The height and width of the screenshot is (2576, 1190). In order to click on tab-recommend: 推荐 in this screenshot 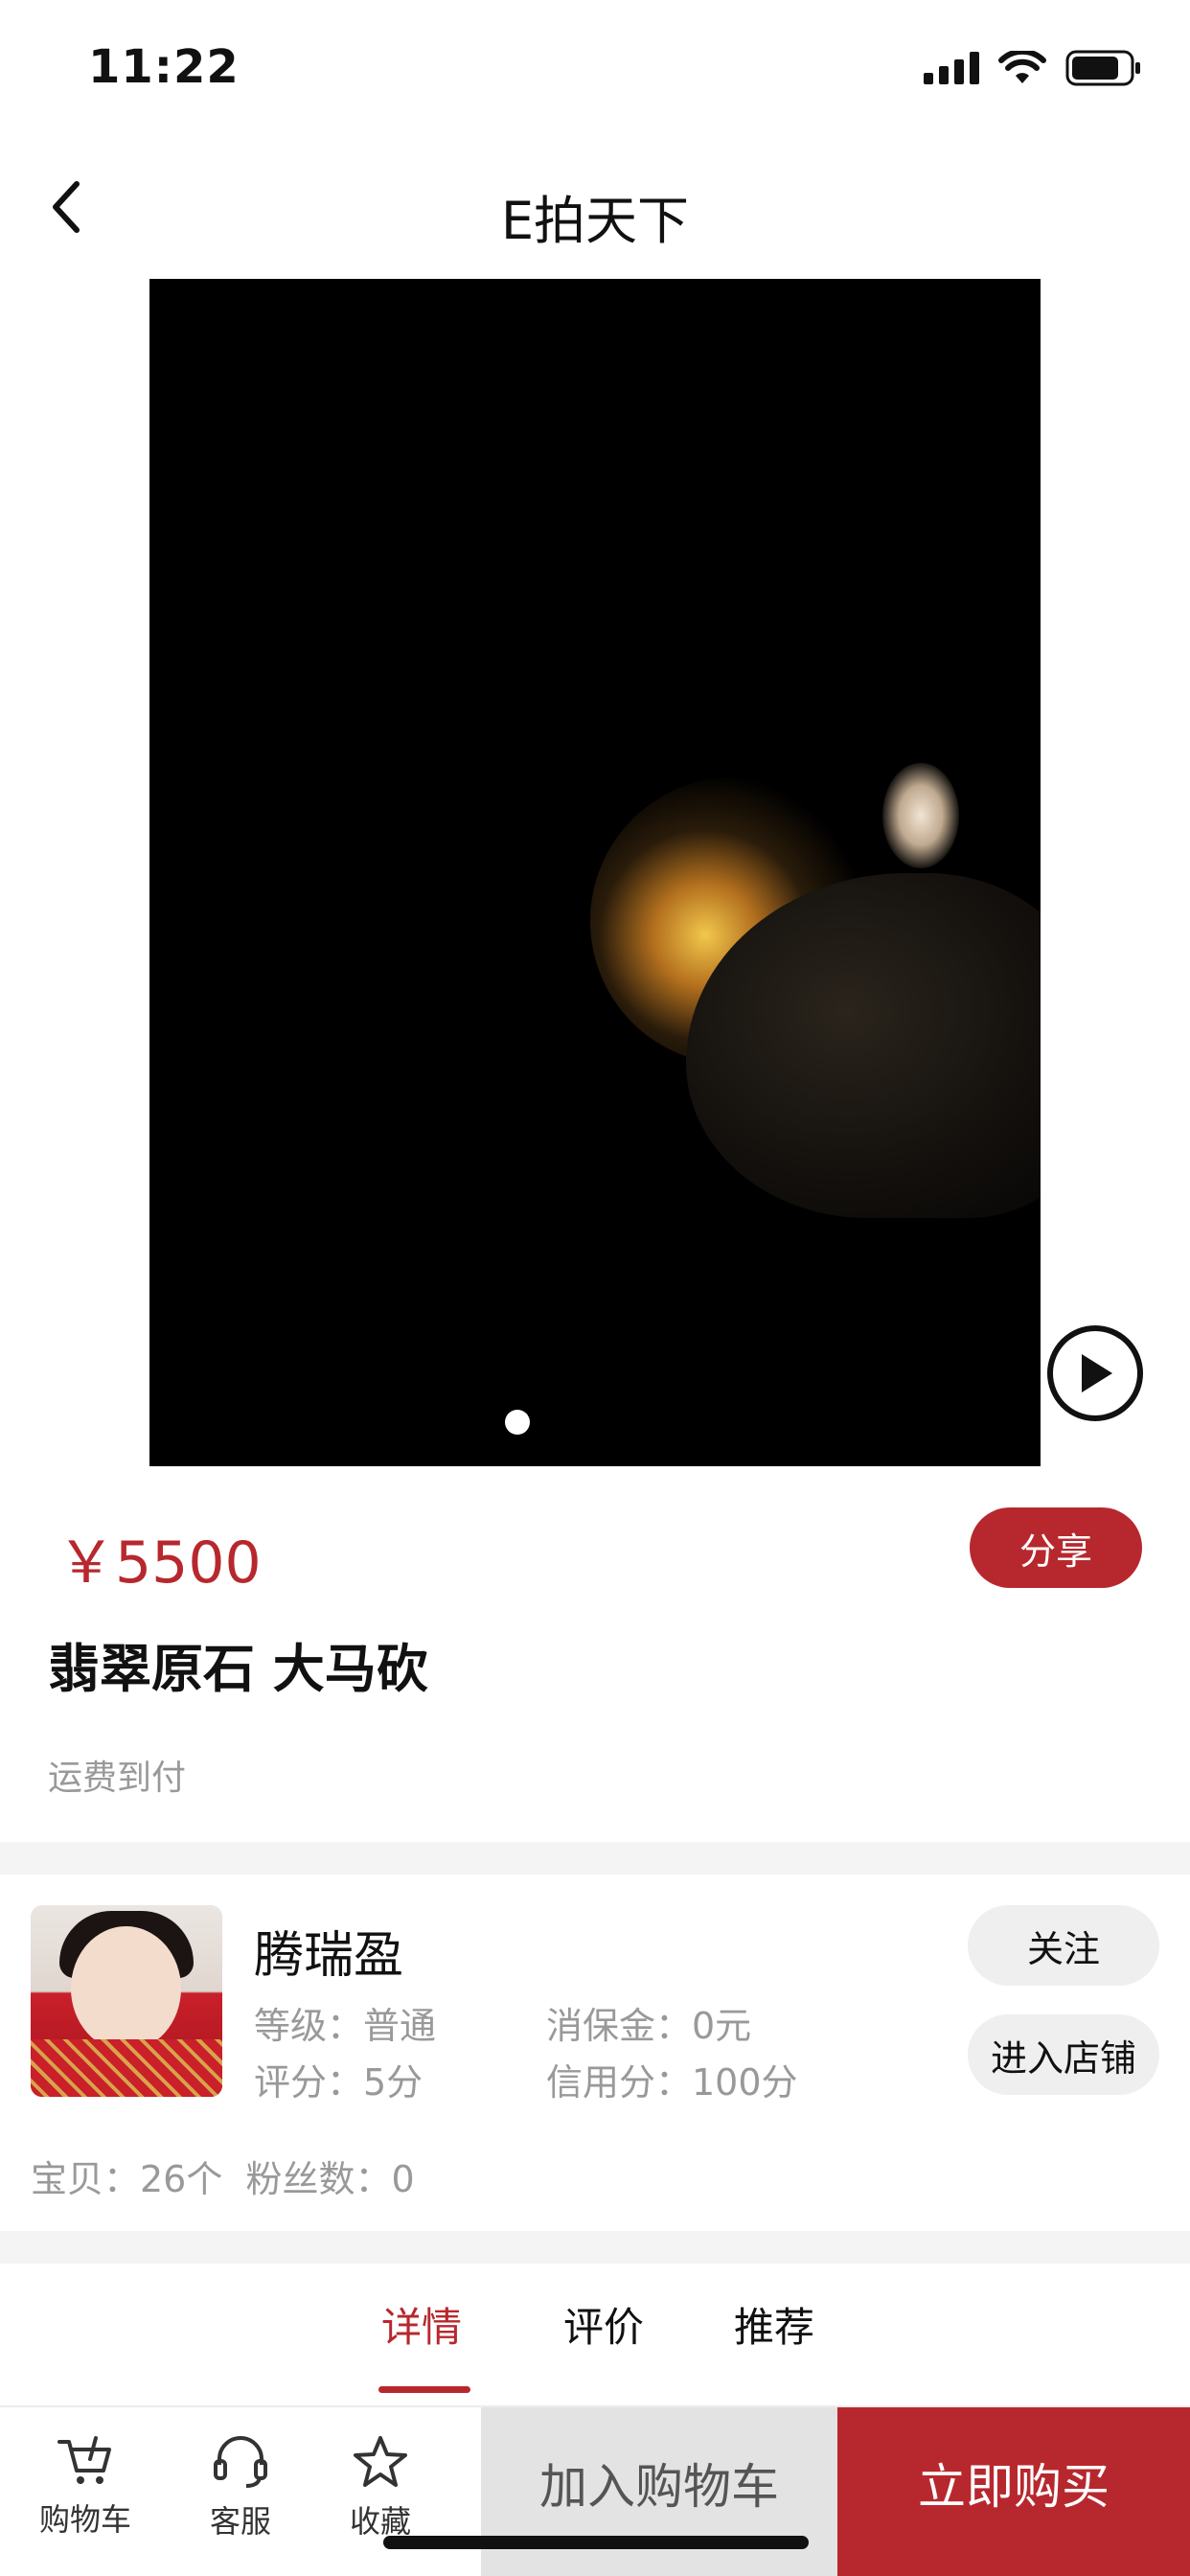, I will do `click(774, 2324)`.